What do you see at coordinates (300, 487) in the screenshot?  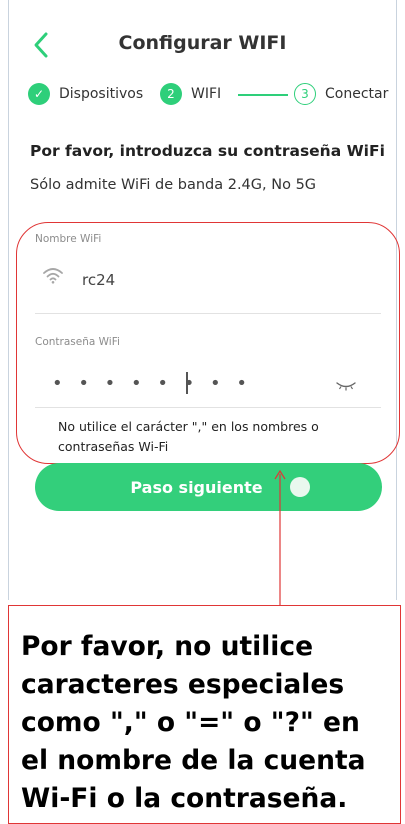 I see `button-indicator-dot` at bounding box center [300, 487].